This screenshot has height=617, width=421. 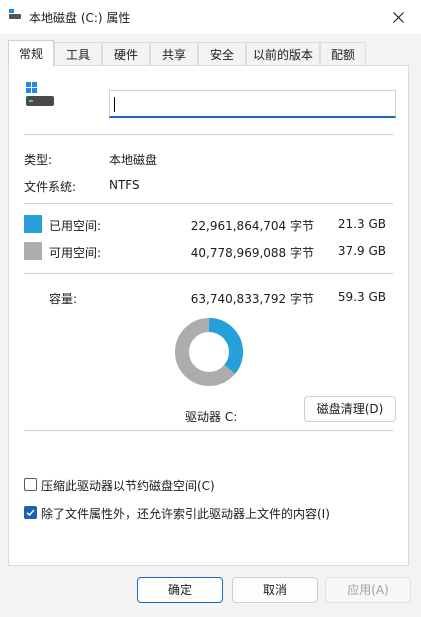 I want to click on cancel-button: 取消, so click(x=275, y=590).